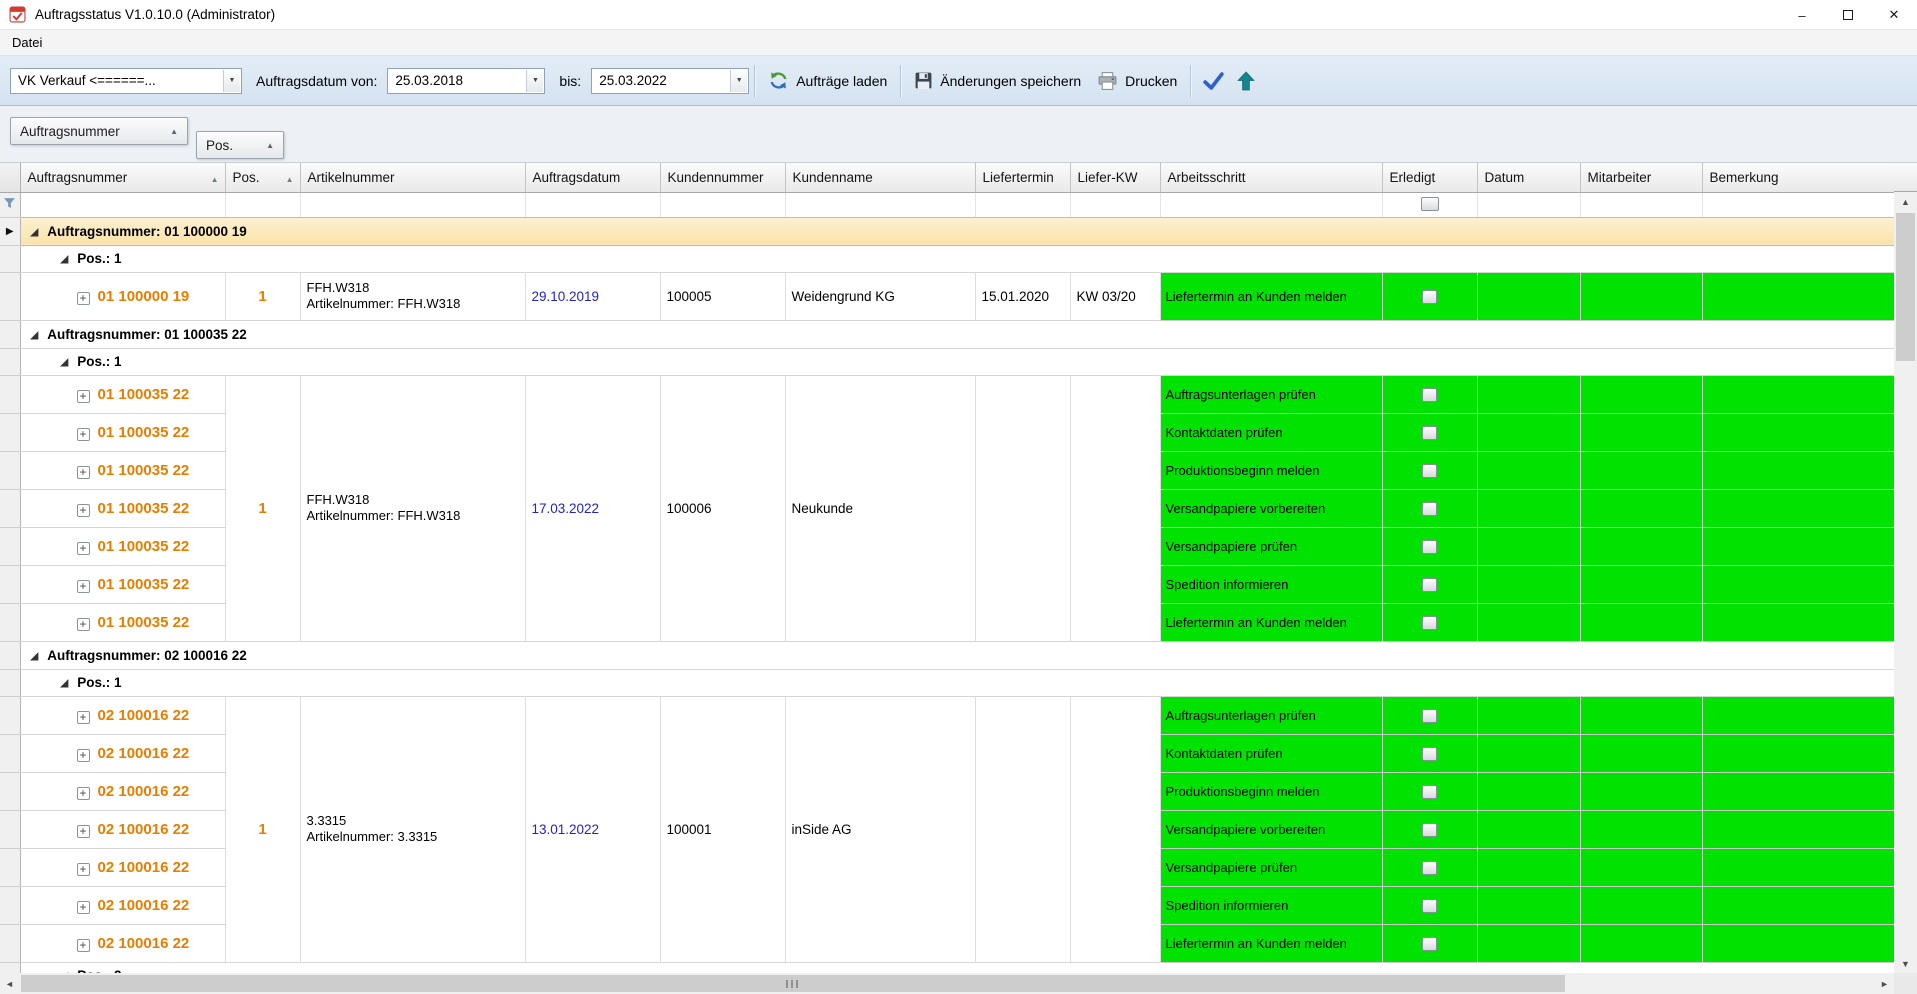  Describe the element at coordinates (1115, 508) in the screenshot. I see `cell-liefer-kw` at that location.